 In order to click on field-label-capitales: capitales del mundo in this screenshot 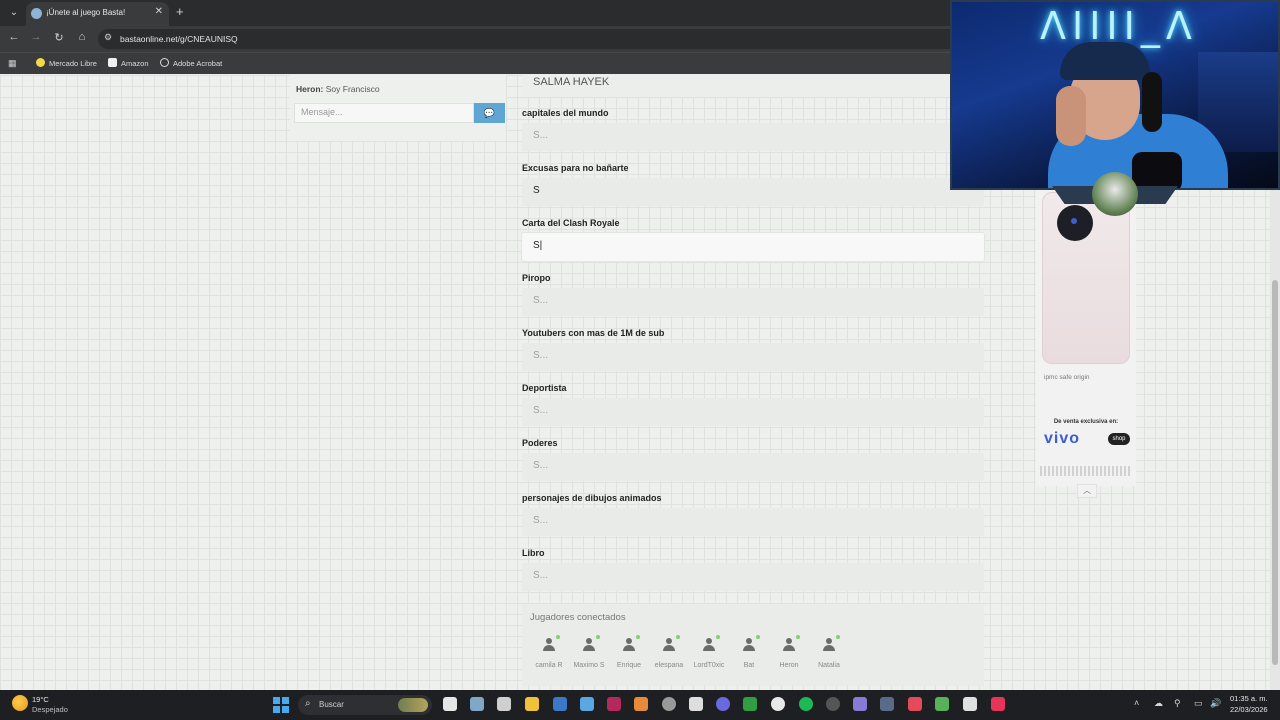, I will do `click(565, 113)`.